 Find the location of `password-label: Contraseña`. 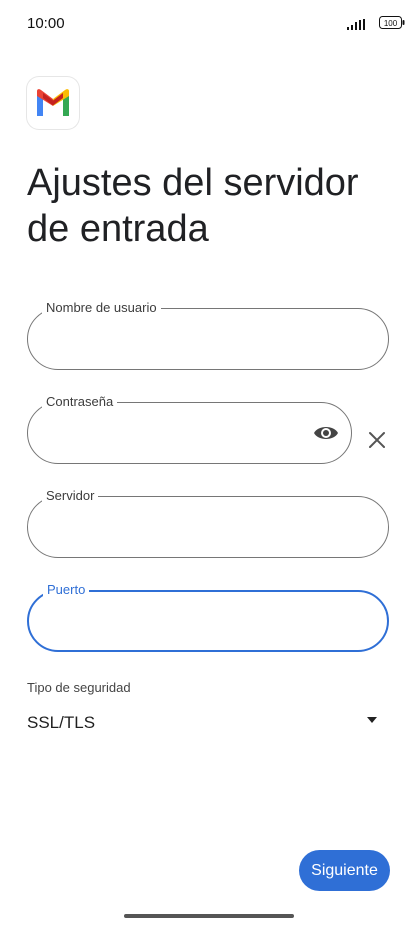

password-label: Contraseña is located at coordinates (80, 402).